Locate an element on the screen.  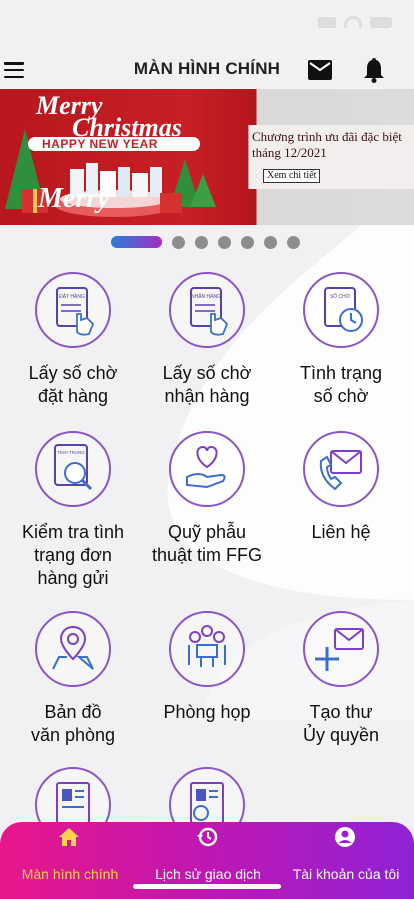
tab-label: Tài khoản của tôi is located at coordinates (346, 874).